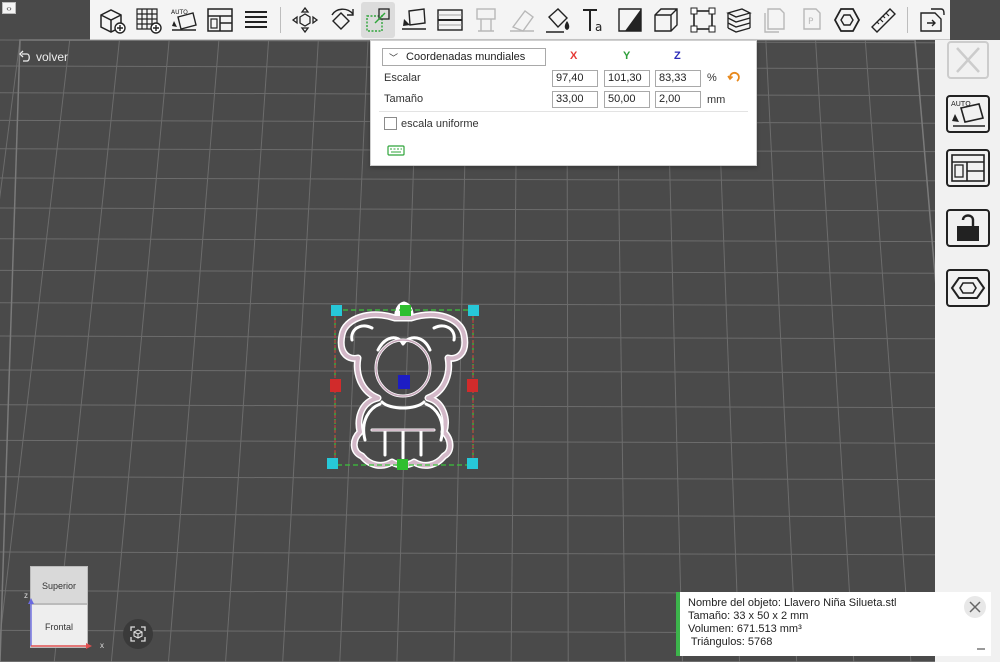 The image size is (1000, 662). I want to click on split-tool-icon, so click(450, 20).